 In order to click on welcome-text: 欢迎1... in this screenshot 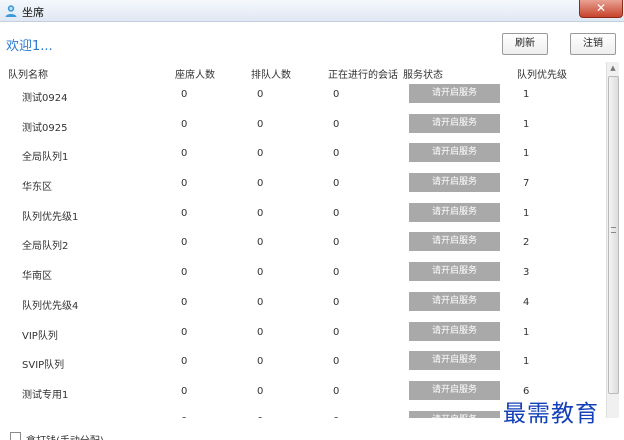, I will do `click(29, 46)`.